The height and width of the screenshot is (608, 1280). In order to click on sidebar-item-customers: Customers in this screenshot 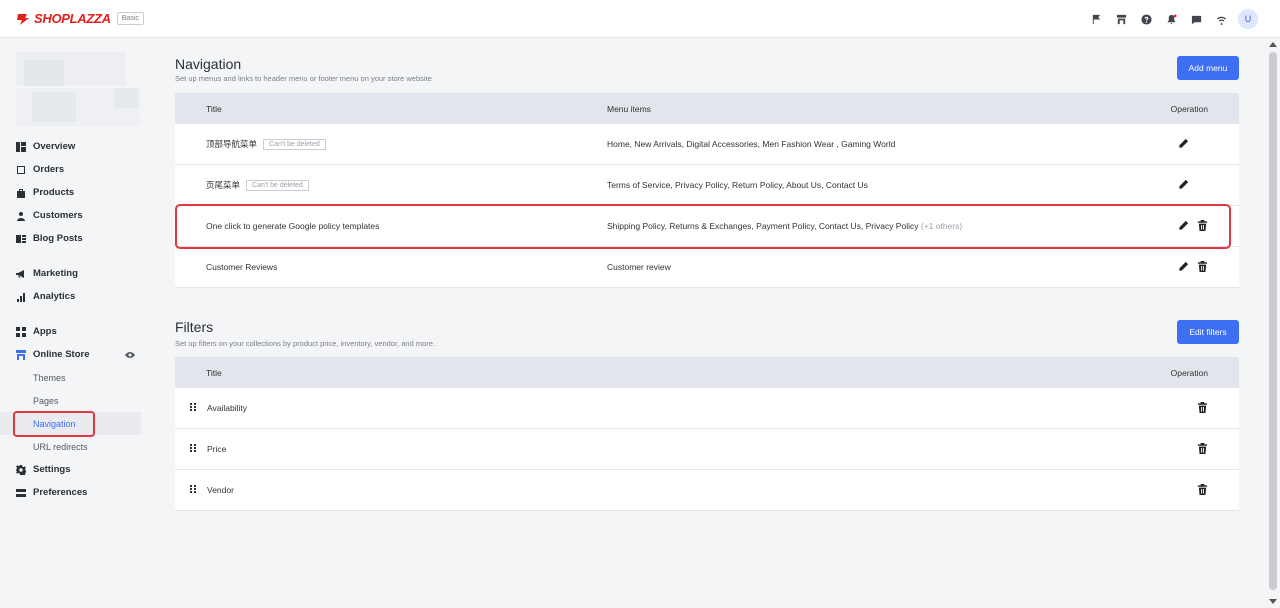, I will do `click(75, 215)`.